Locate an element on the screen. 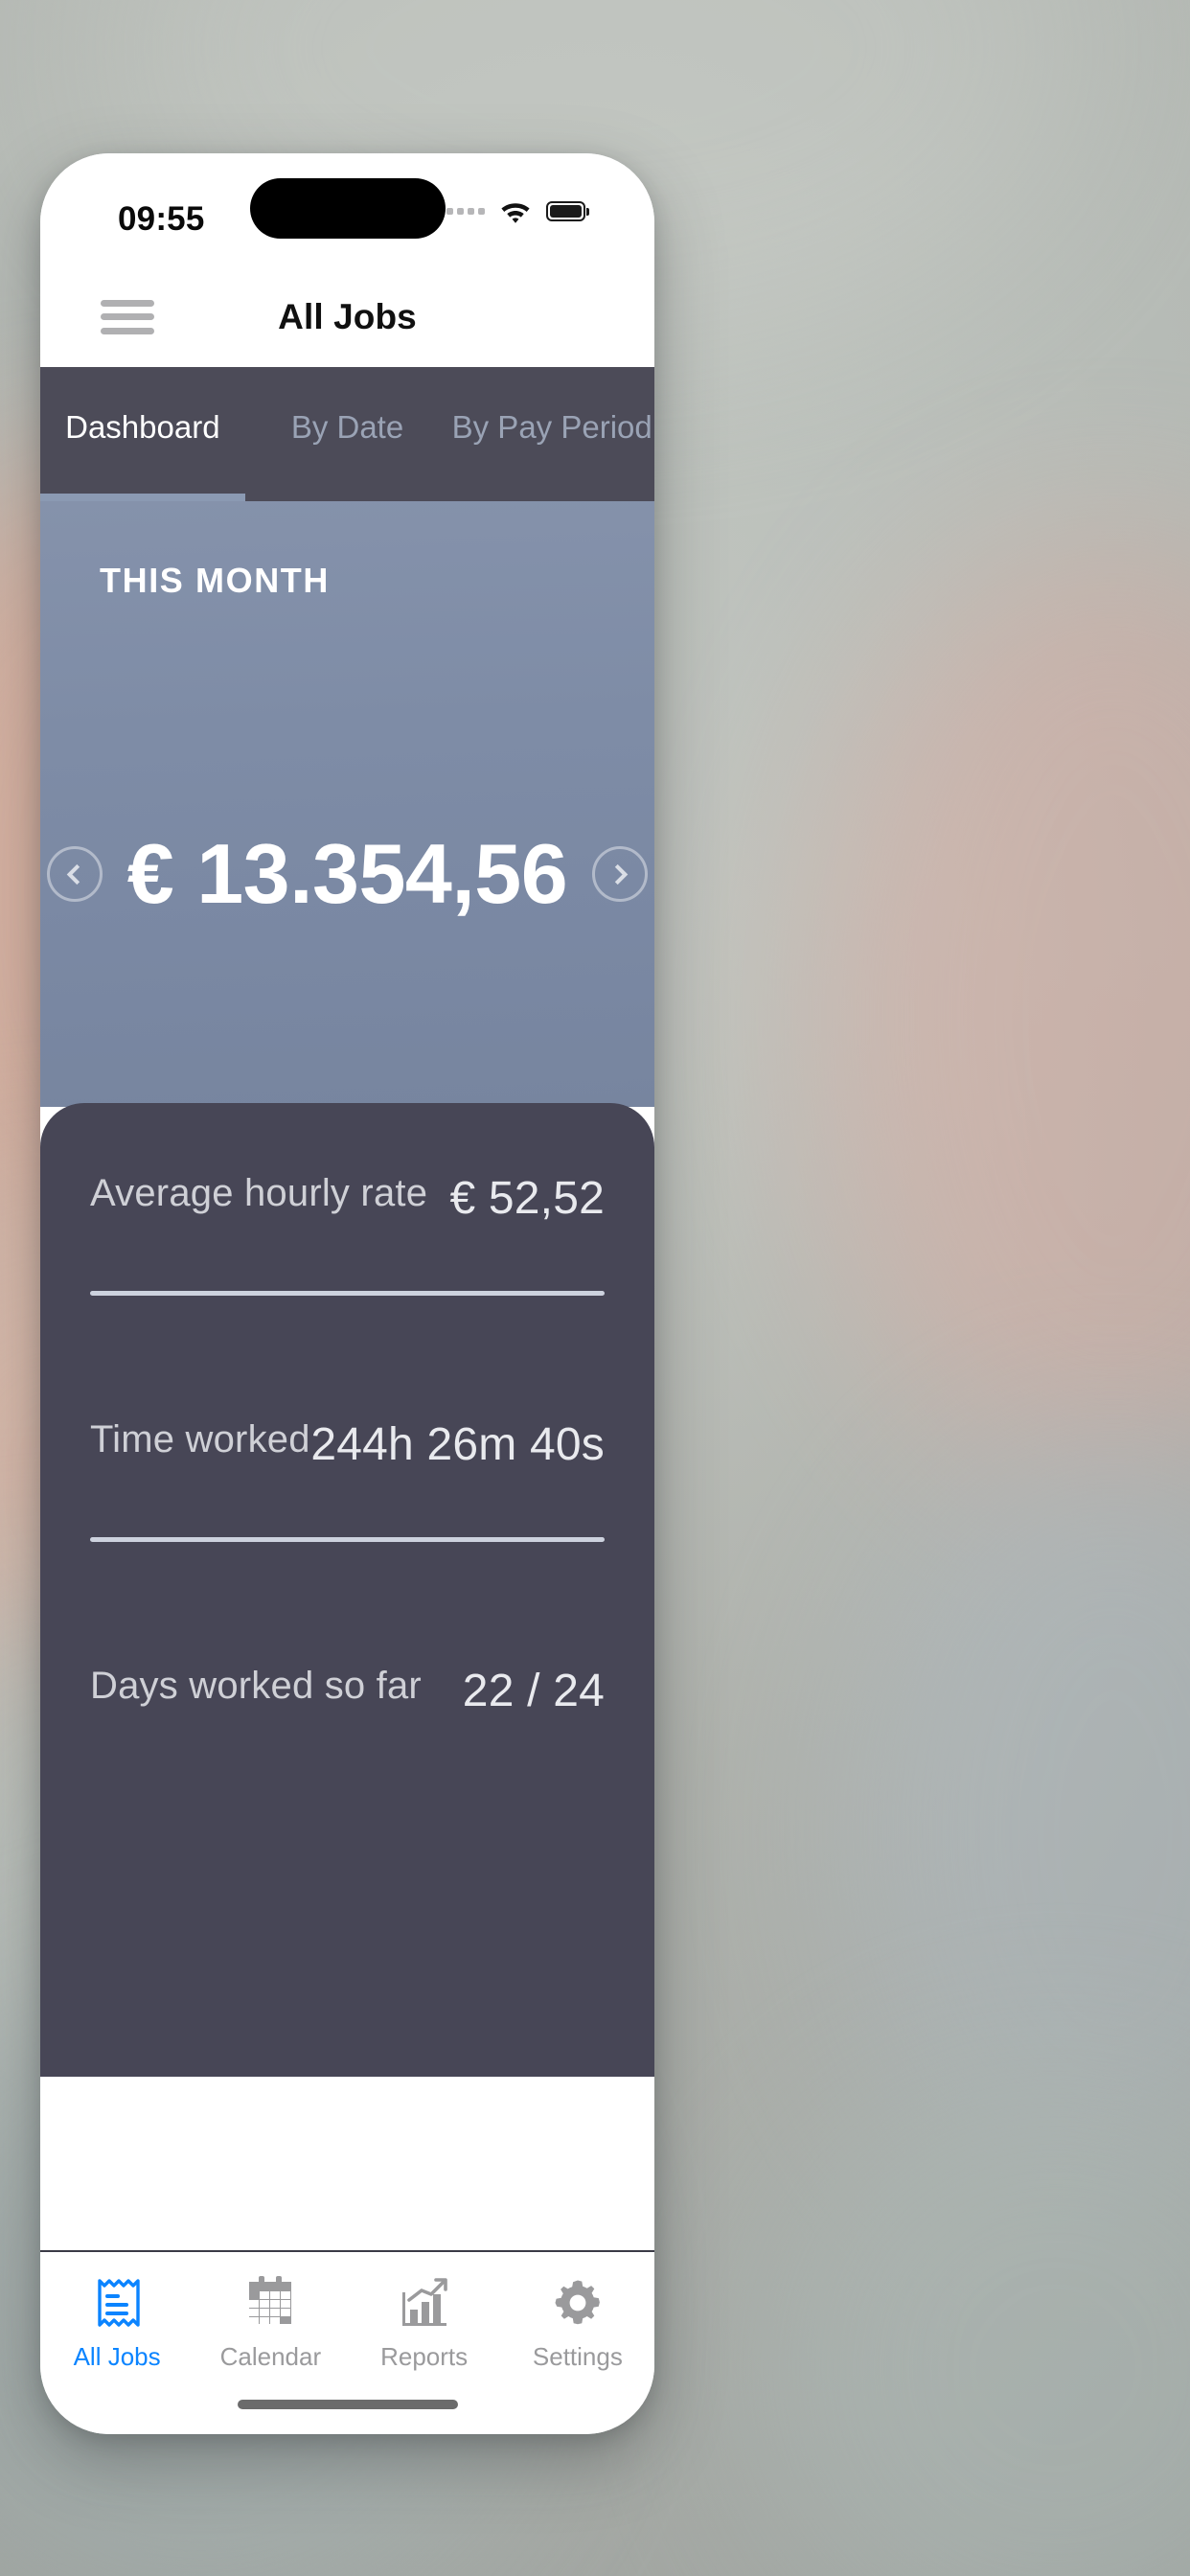 This screenshot has width=1190, height=2576. hero-period-label: THIS MONTH is located at coordinates (215, 580).